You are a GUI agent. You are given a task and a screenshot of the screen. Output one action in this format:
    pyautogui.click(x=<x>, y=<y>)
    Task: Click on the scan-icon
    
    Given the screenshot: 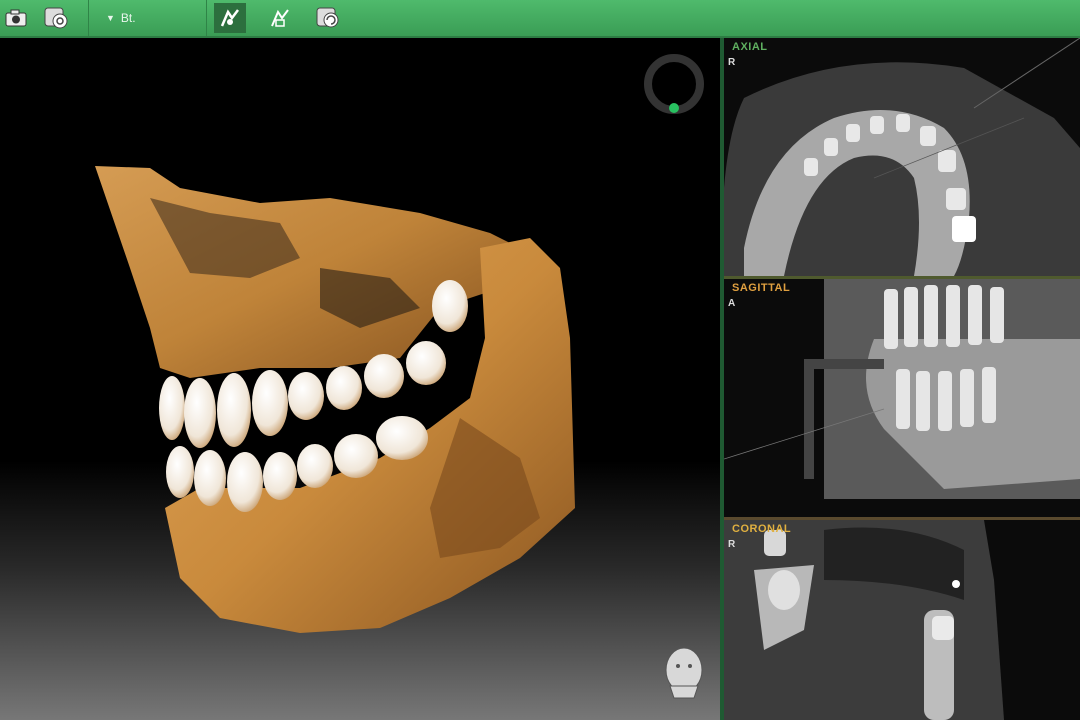 What is the action you would take?
    pyautogui.click(x=56, y=18)
    